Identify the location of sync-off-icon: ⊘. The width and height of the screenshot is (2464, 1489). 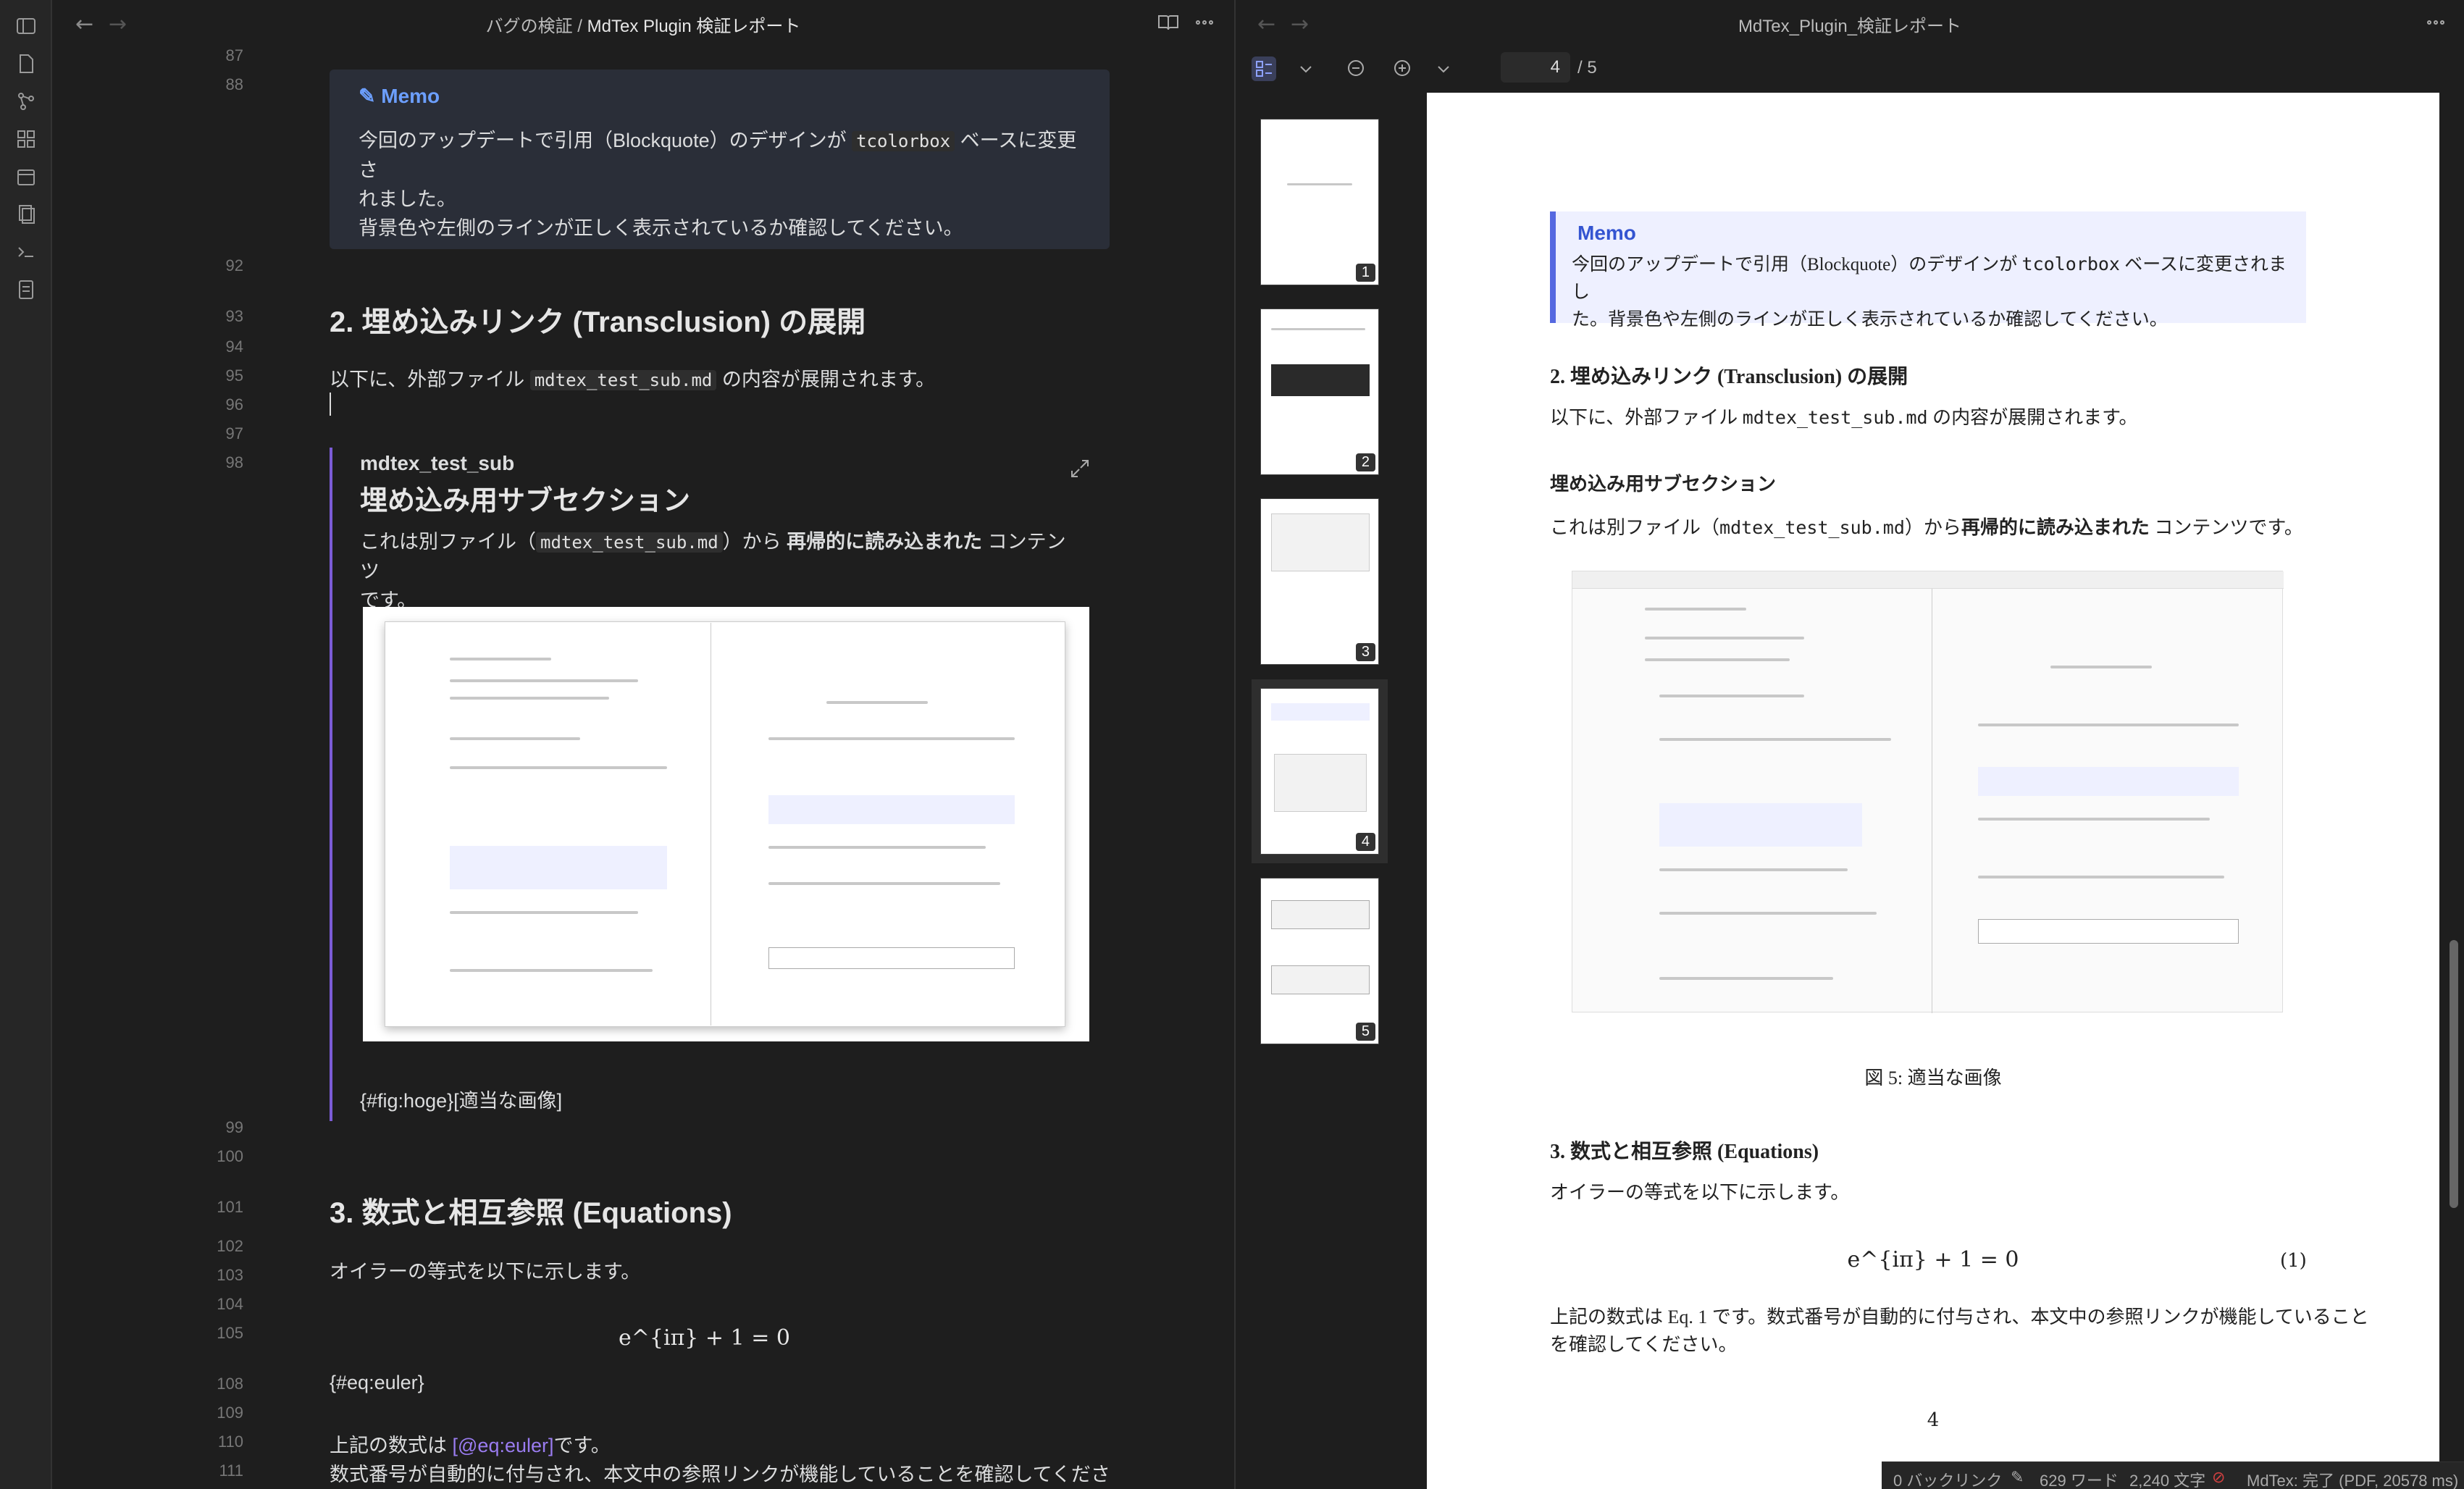
(2218, 1477).